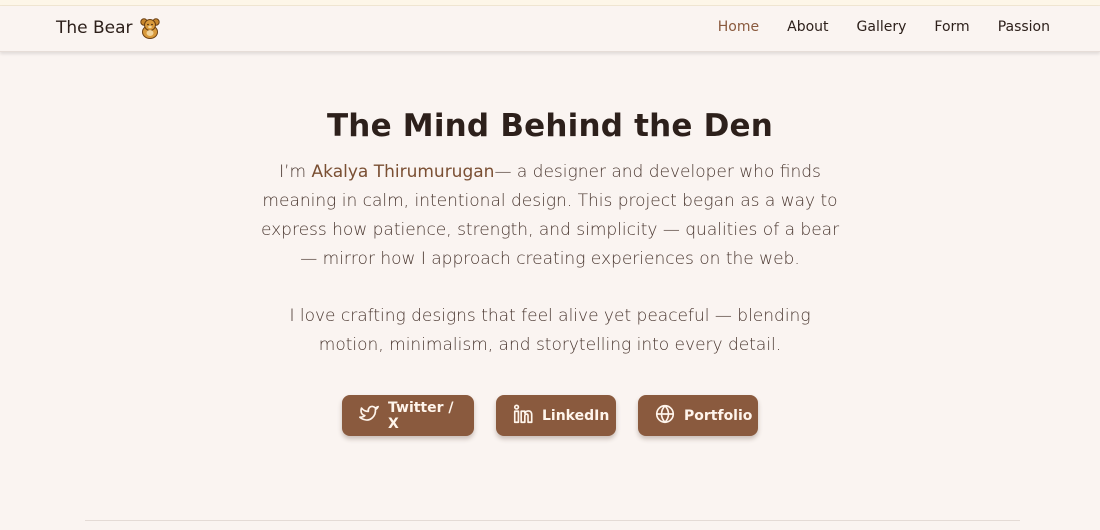 The width and height of the screenshot is (1100, 530). Describe the element at coordinates (403, 172) in the screenshot. I see `author-name: Akalya Thirumurugan` at that location.